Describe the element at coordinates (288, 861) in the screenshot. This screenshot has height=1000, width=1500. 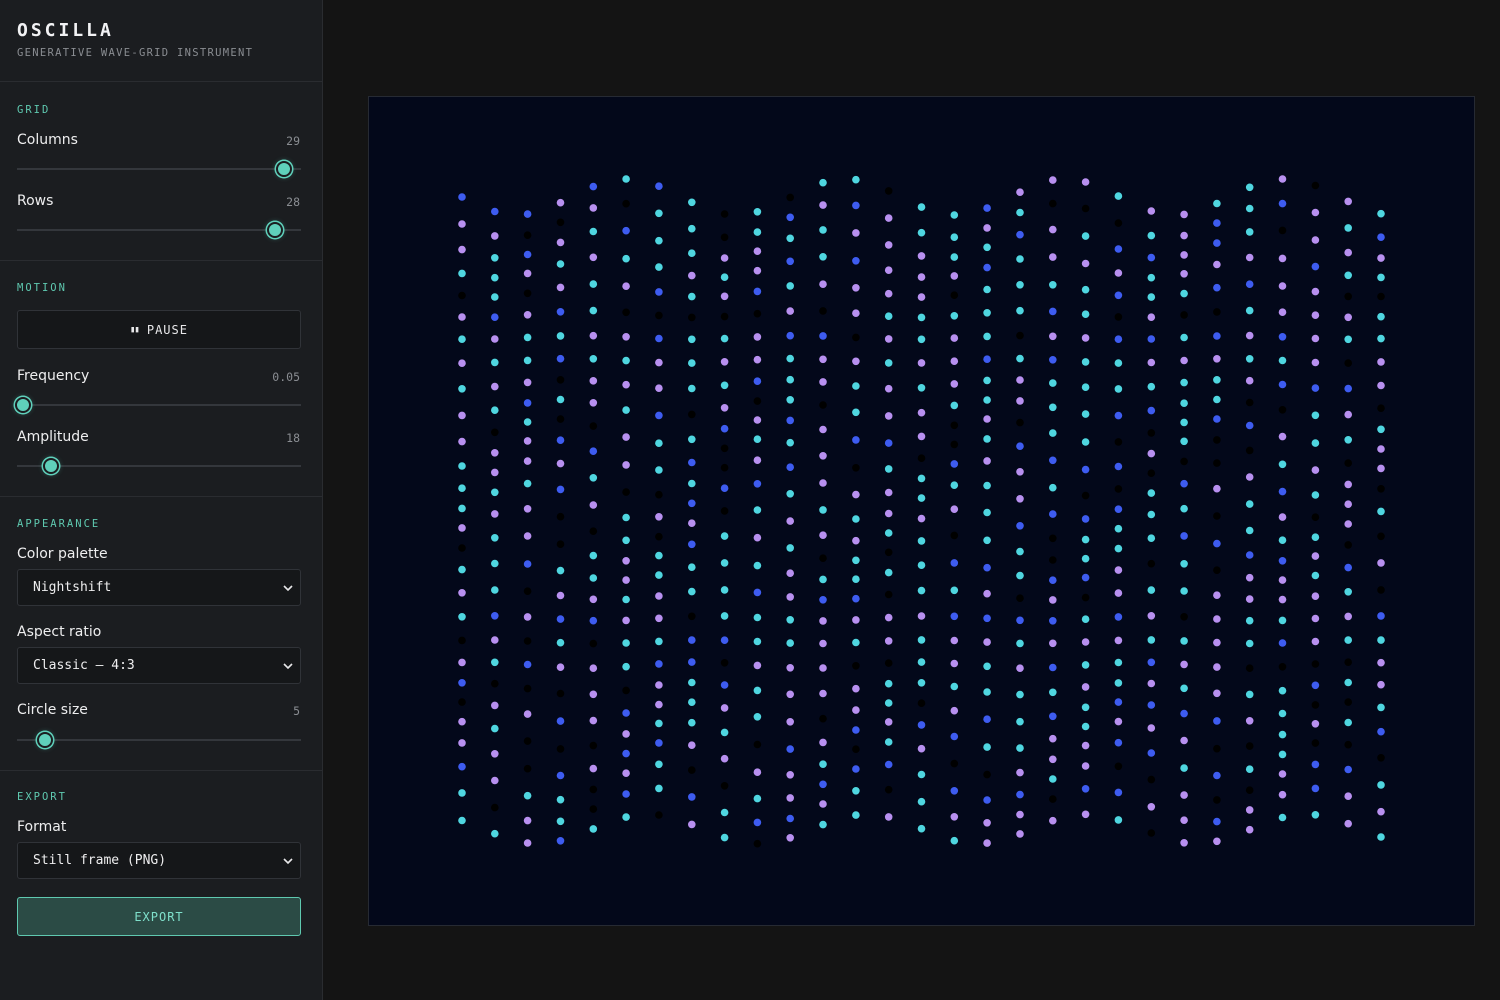
I see `chevron-down-icon` at that location.